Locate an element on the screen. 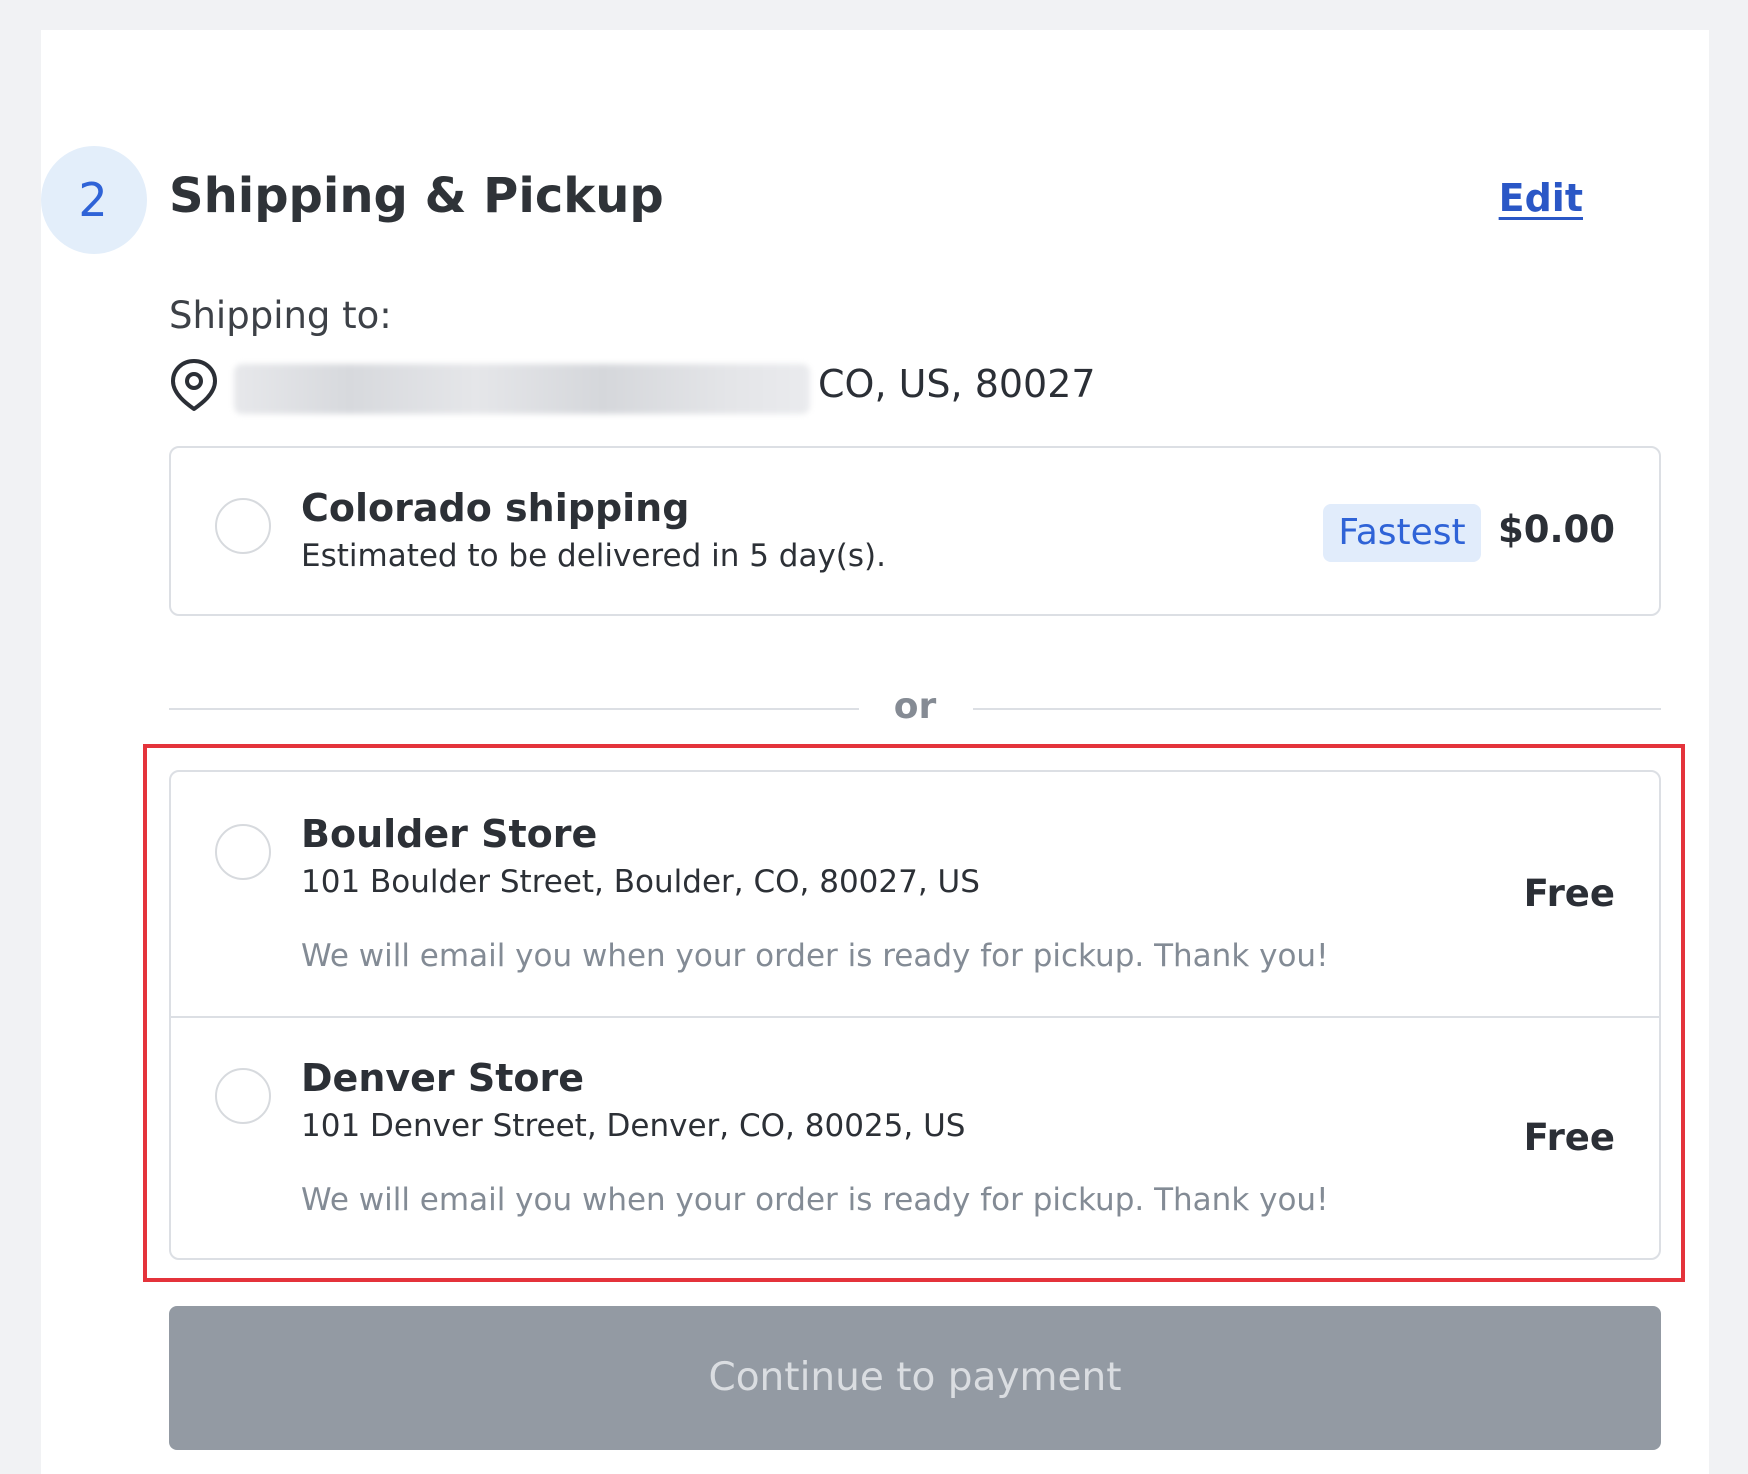  shipping-option-estimate: Estimated to be delivered in 5 day(s). is located at coordinates (594, 556).